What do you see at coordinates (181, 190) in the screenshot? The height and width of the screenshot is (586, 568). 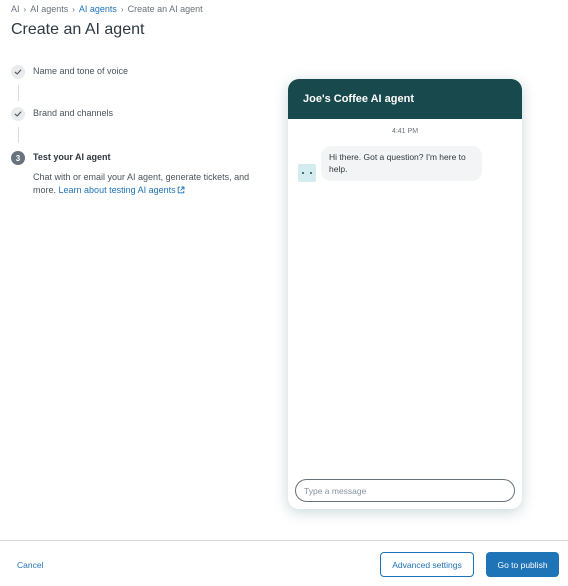 I see `external-link-icon` at bounding box center [181, 190].